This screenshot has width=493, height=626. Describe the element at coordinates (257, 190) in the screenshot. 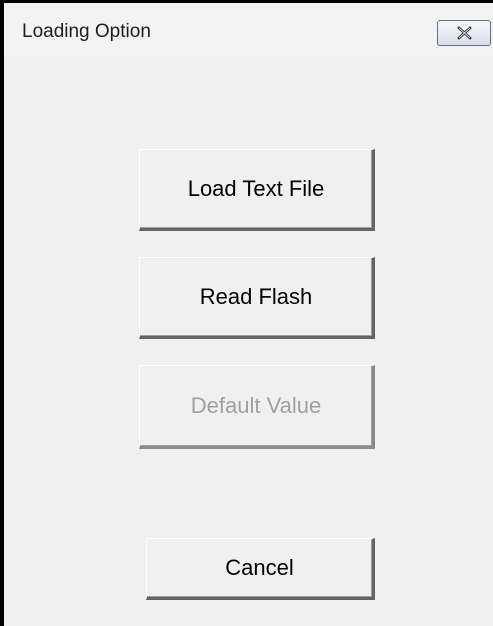

I see `load-text-file-button: Load Text File` at that location.